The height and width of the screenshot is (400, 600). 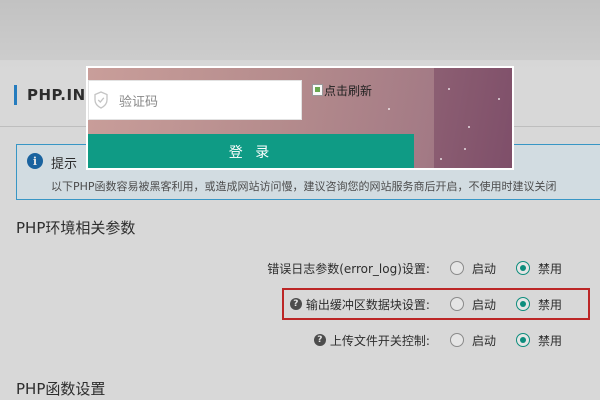 What do you see at coordinates (101, 100) in the screenshot?
I see `shield-icon` at bounding box center [101, 100].